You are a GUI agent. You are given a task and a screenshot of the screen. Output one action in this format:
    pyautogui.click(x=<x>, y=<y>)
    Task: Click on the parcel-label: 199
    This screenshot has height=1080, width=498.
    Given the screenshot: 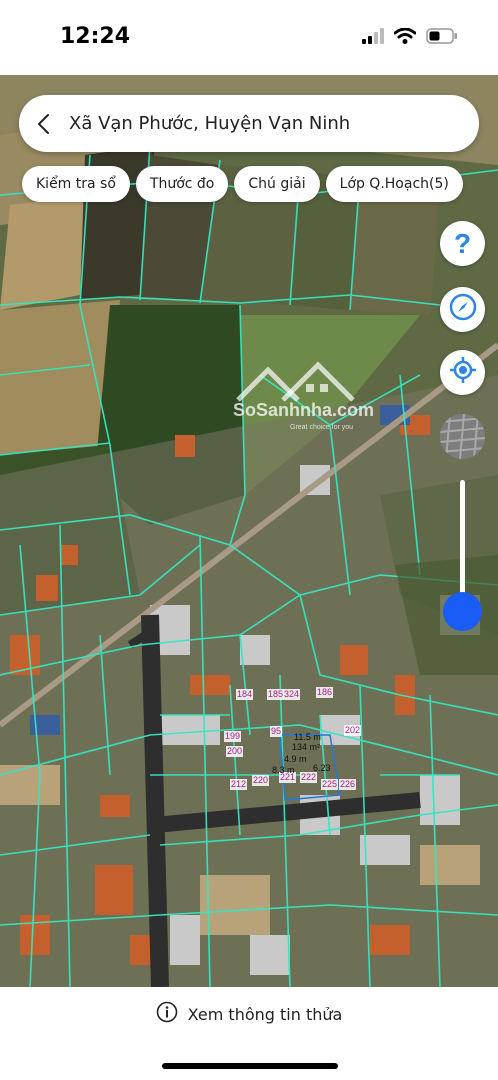 What is the action you would take?
    pyautogui.click(x=233, y=736)
    